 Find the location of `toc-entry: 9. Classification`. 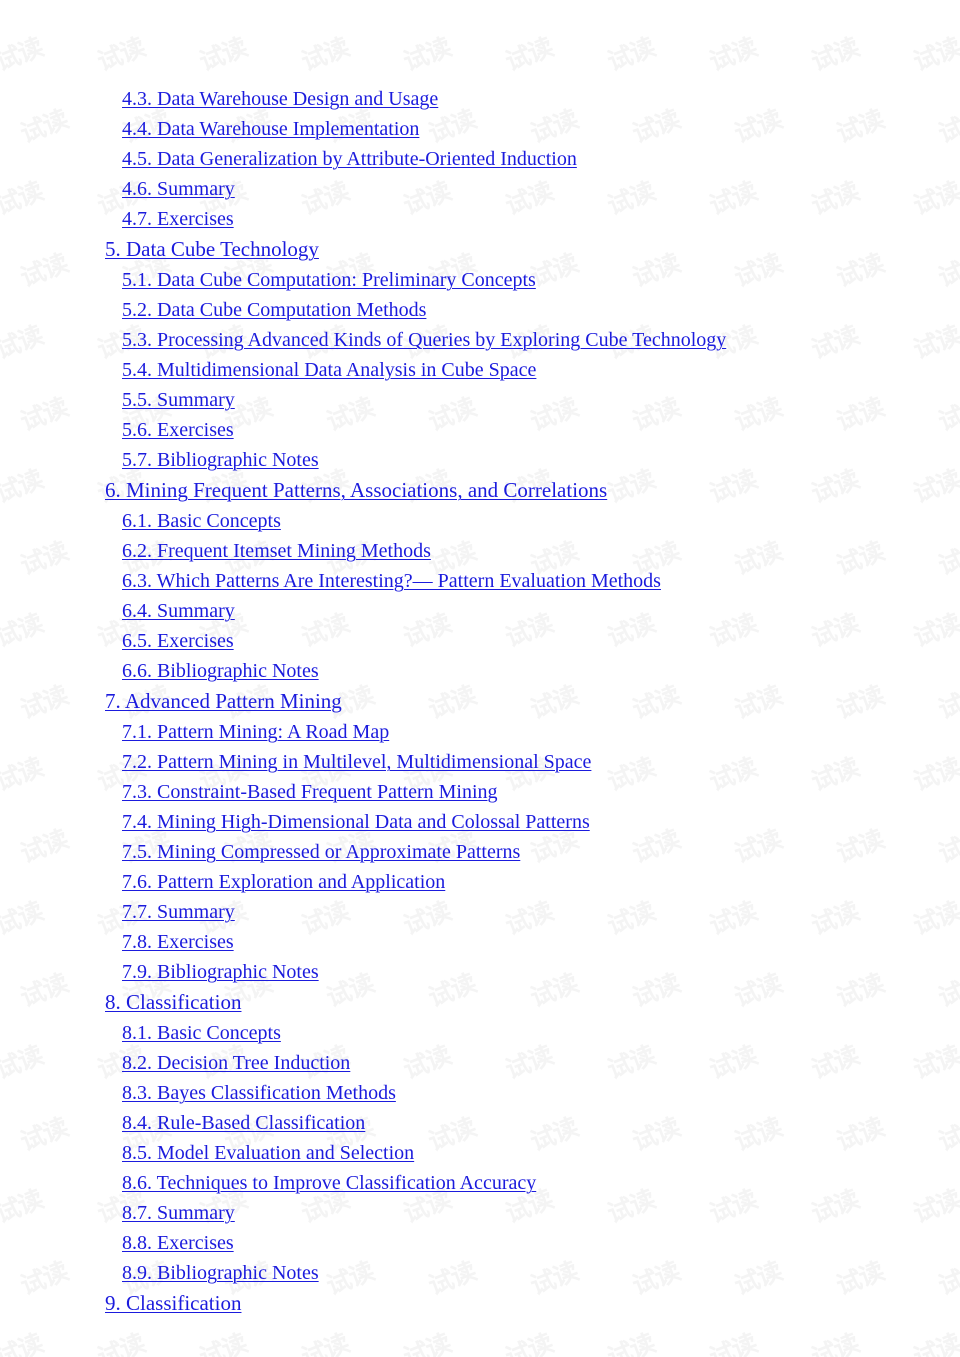

toc-entry: 9. Classification is located at coordinates (480, 1304).